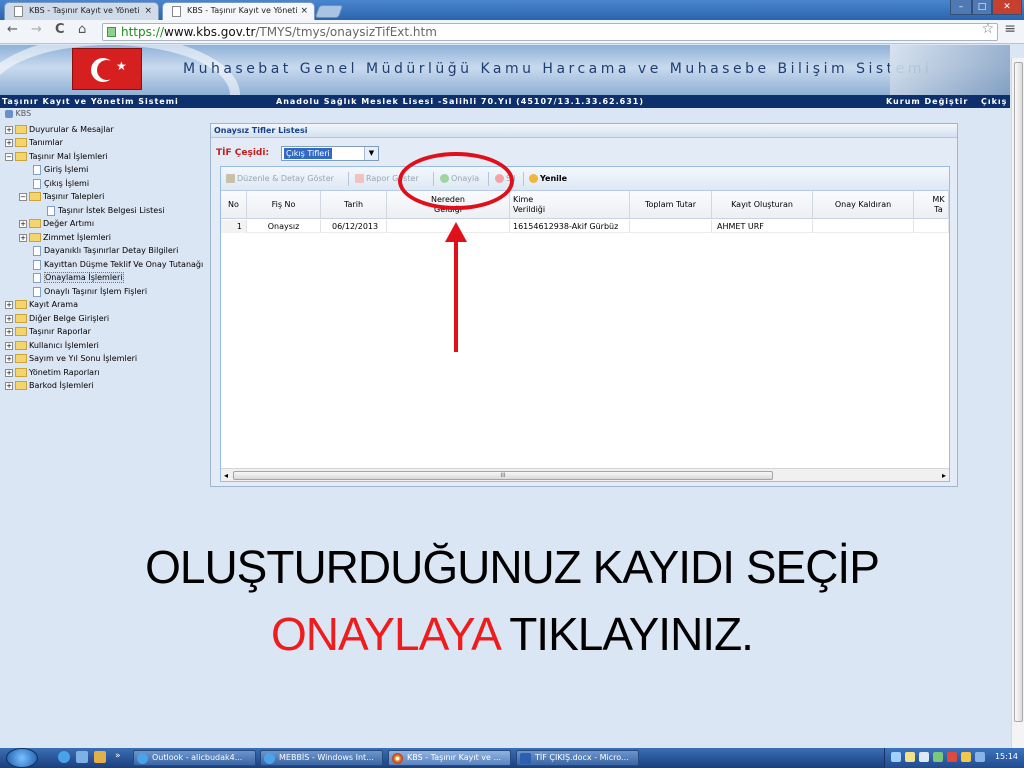 The height and width of the screenshot is (768, 1024). Describe the element at coordinates (56, 223) in the screenshot. I see `tree-item: + Değer Artımı` at that location.